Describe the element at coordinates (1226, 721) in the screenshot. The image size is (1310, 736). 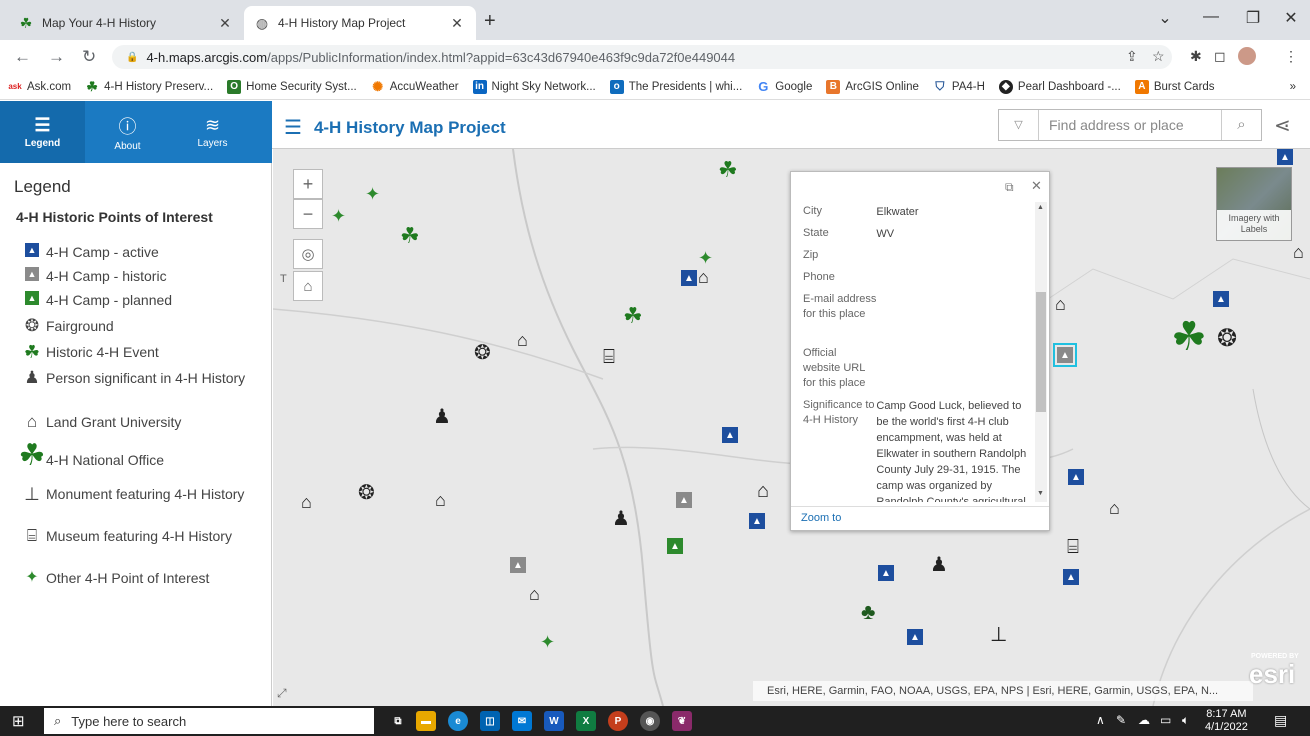
I see `clock: 8:17 AM 4/1/2022` at that location.